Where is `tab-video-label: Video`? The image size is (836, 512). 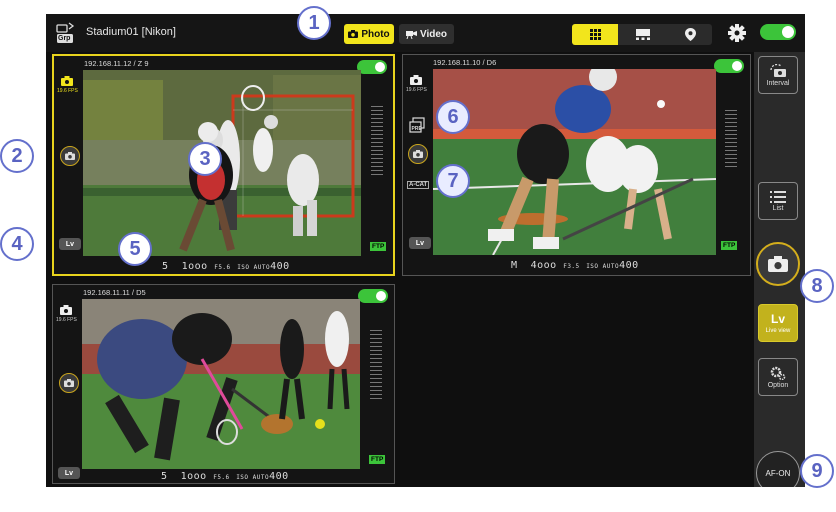 tab-video-label: Video is located at coordinates (433, 34).